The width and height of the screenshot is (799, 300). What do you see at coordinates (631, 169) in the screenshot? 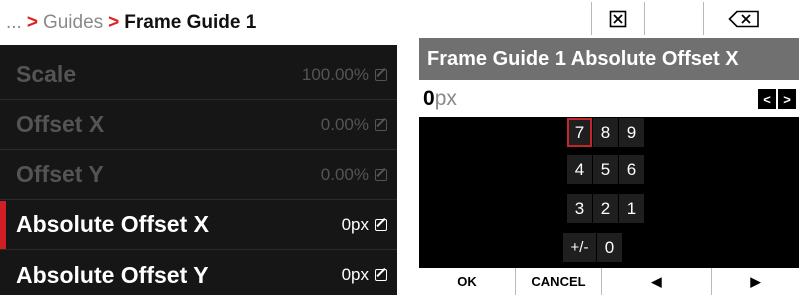
I see `key-6: 6` at bounding box center [631, 169].